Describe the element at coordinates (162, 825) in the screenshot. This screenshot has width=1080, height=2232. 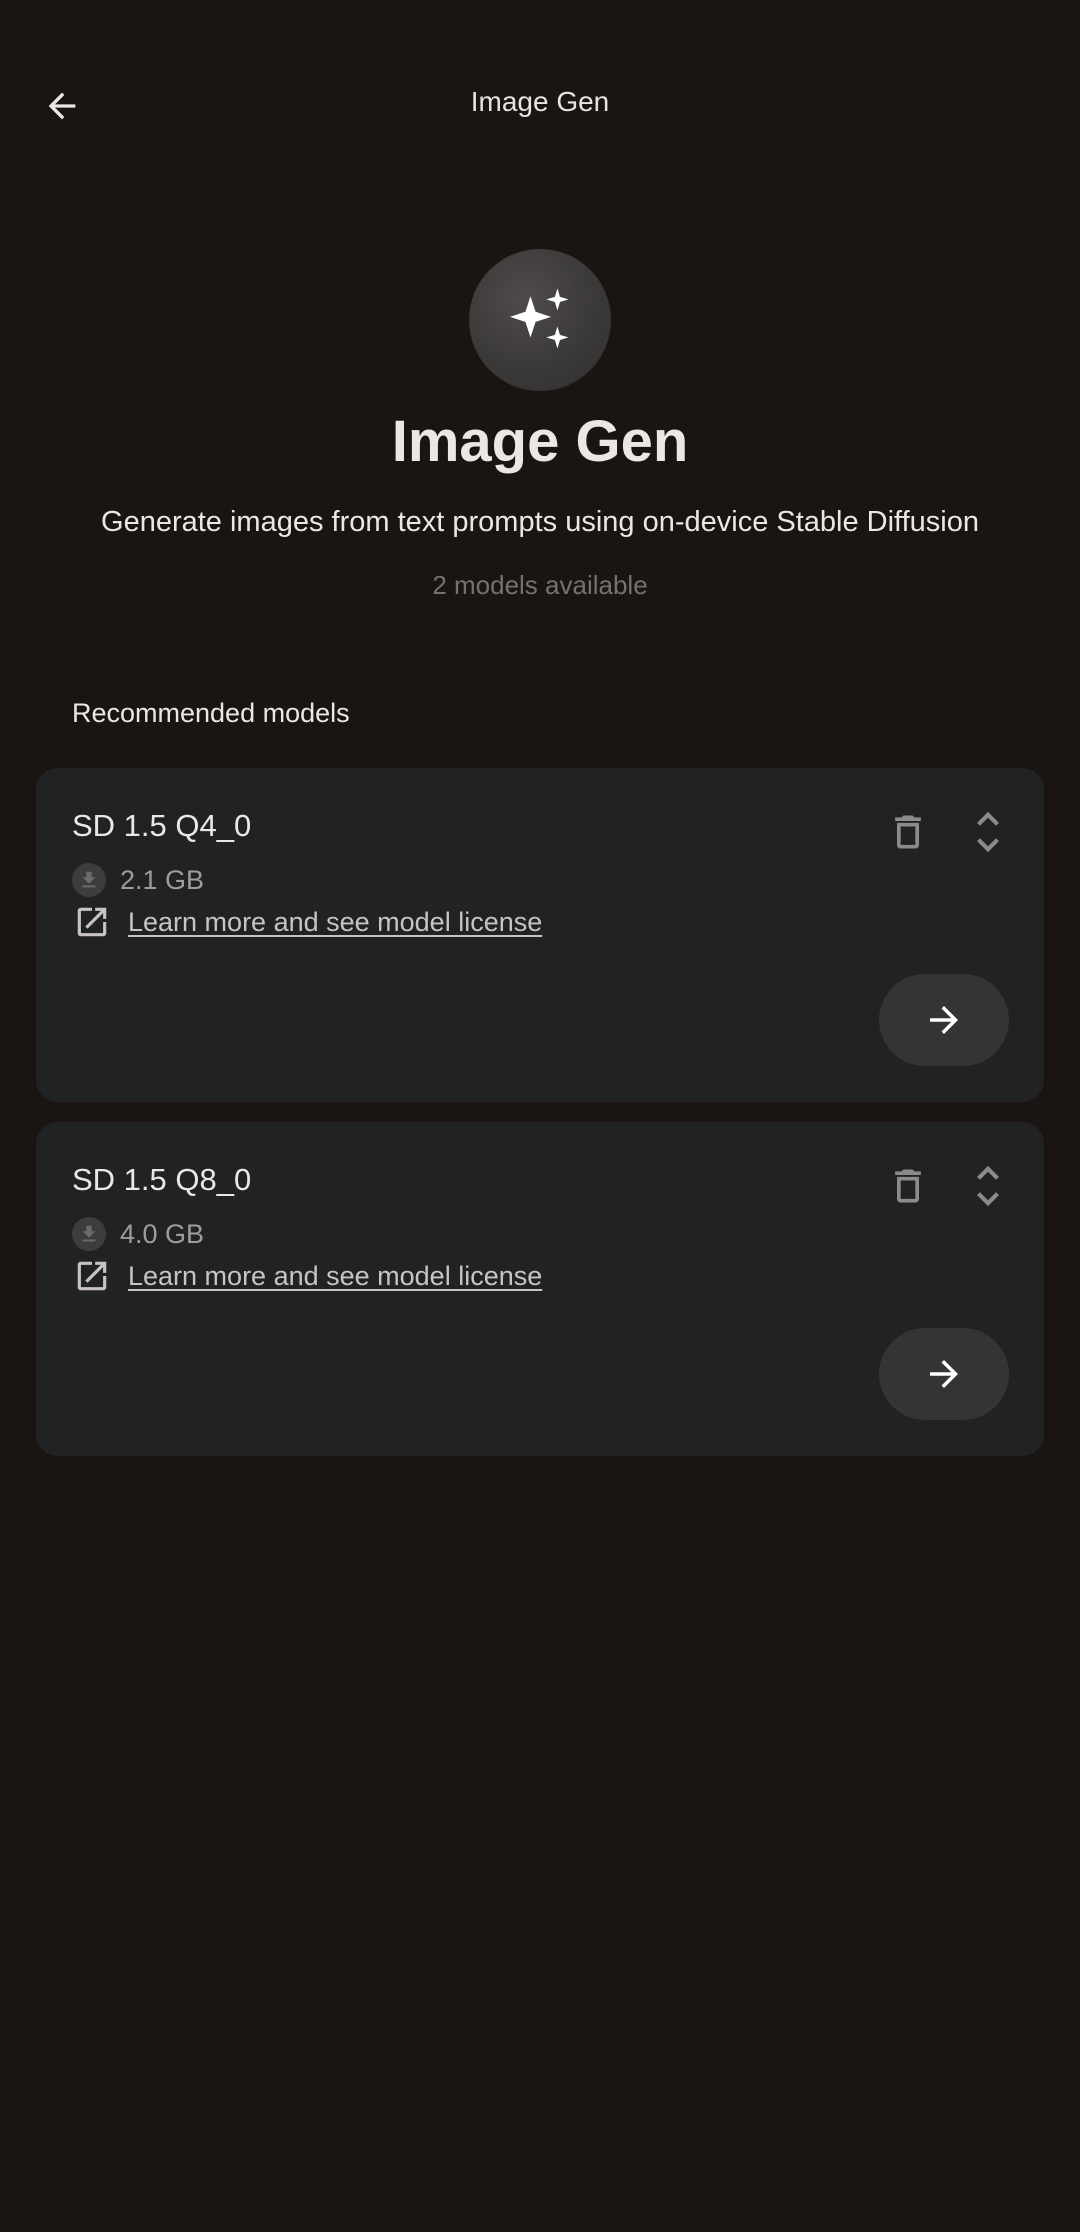
I see `model-name: SD 1.5 Q4_0` at that location.